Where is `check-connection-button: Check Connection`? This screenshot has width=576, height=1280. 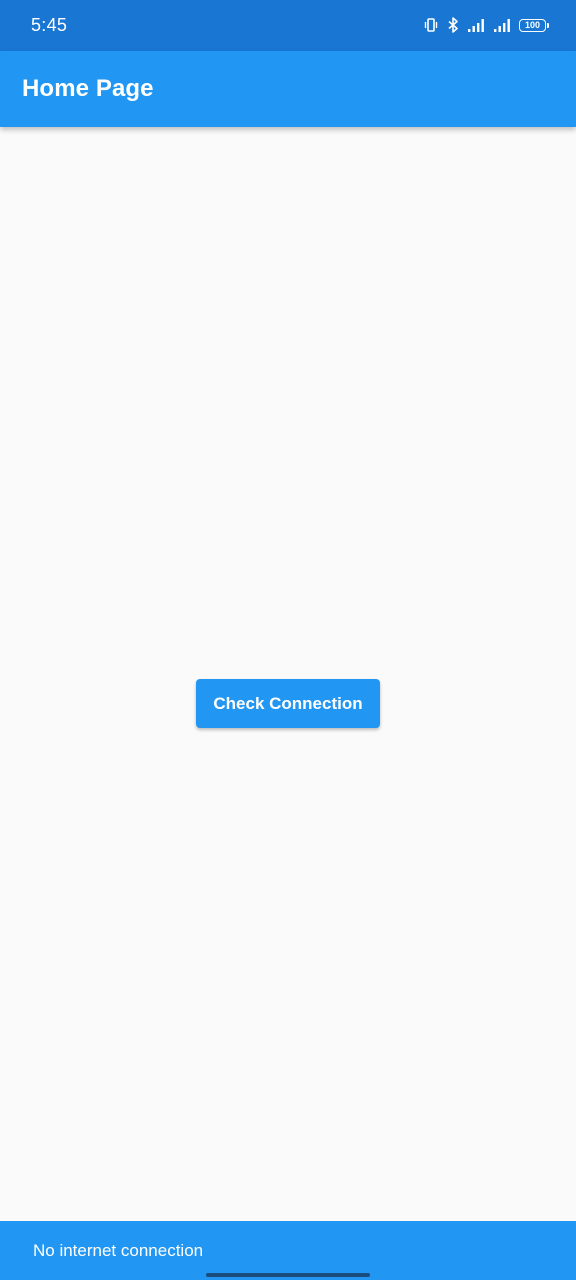
check-connection-button: Check Connection is located at coordinates (288, 703).